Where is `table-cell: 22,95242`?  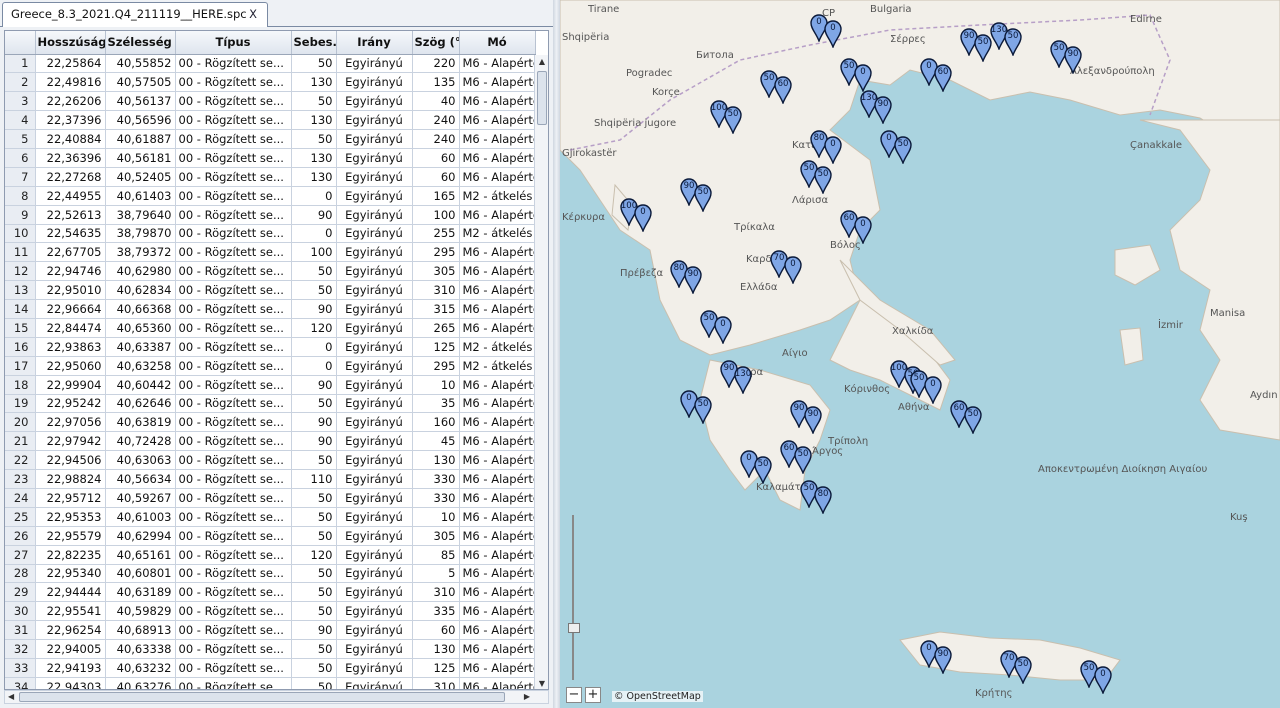
table-cell: 22,95242 is located at coordinates (70, 404).